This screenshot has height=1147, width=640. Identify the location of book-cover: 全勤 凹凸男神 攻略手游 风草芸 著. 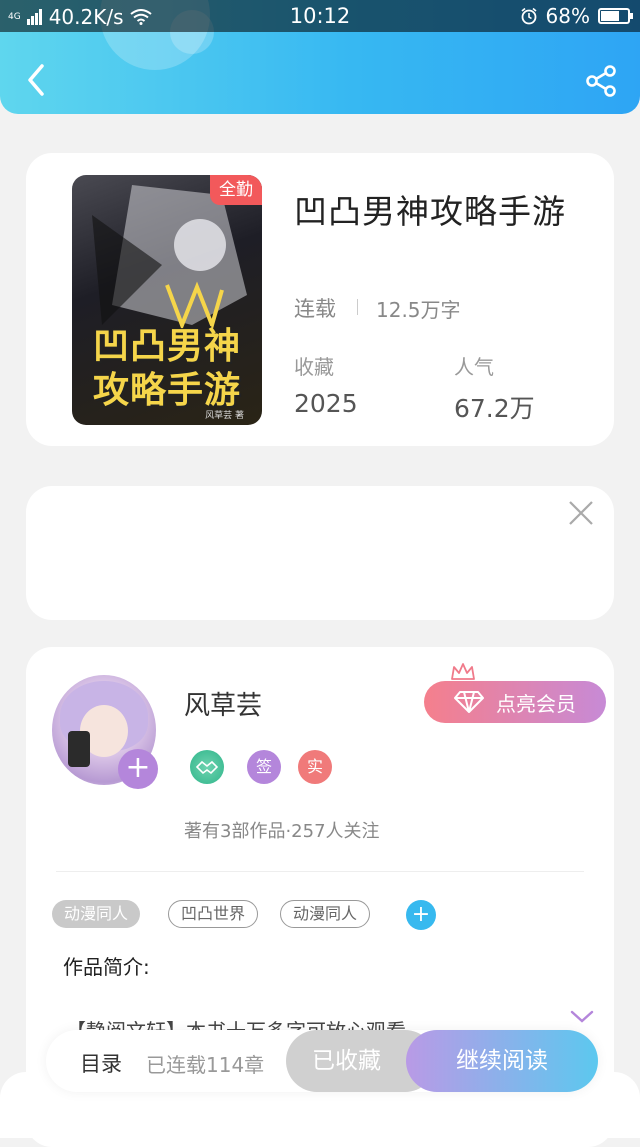
(167, 300).